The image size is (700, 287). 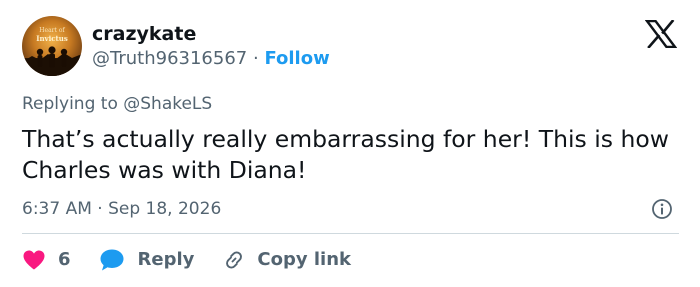 What do you see at coordinates (165, 209) in the screenshot?
I see `tweet-date: Sep 18, 2026` at bounding box center [165, 209].